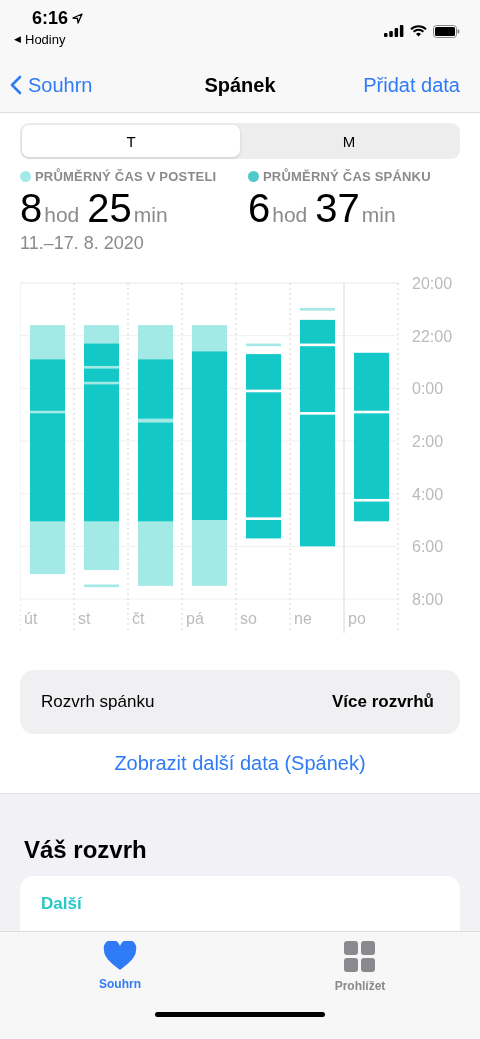 The width and height of the screenshot is (480, 1039). I want to click on axis-label: 2:00, so click(428, 441).